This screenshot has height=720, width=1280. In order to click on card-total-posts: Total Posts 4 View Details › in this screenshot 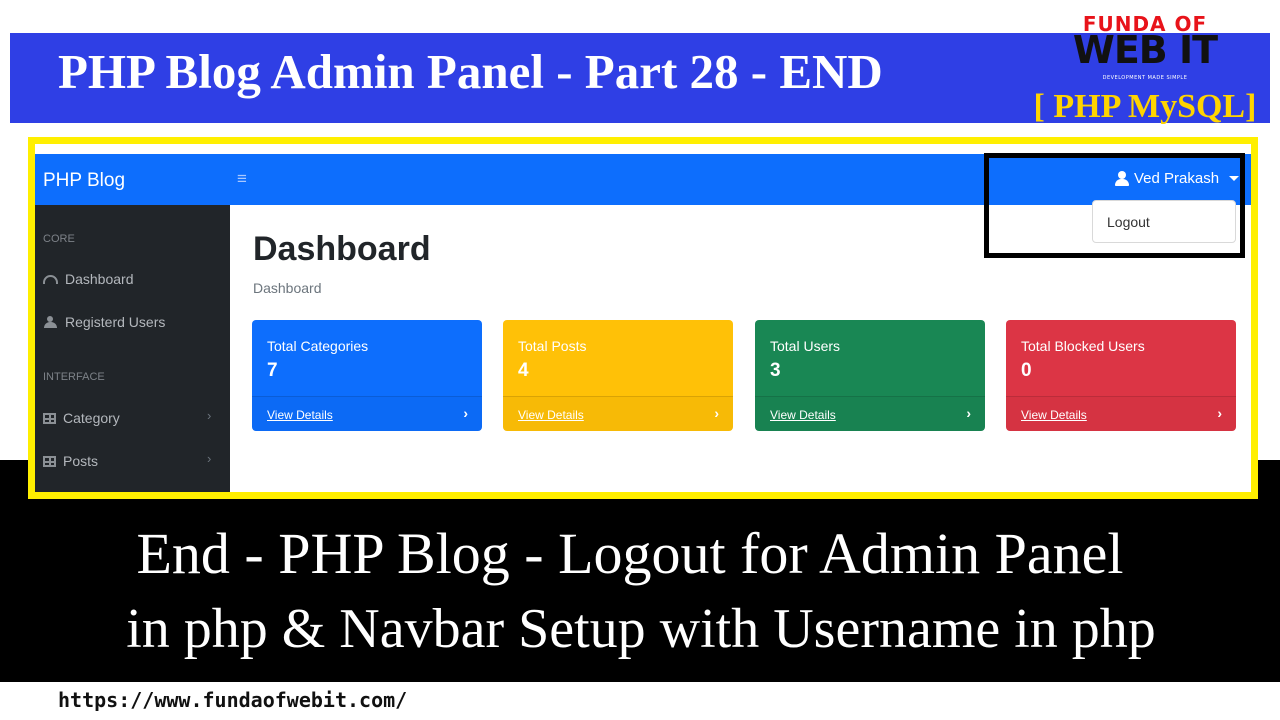, I will do `click(618, 375)`.